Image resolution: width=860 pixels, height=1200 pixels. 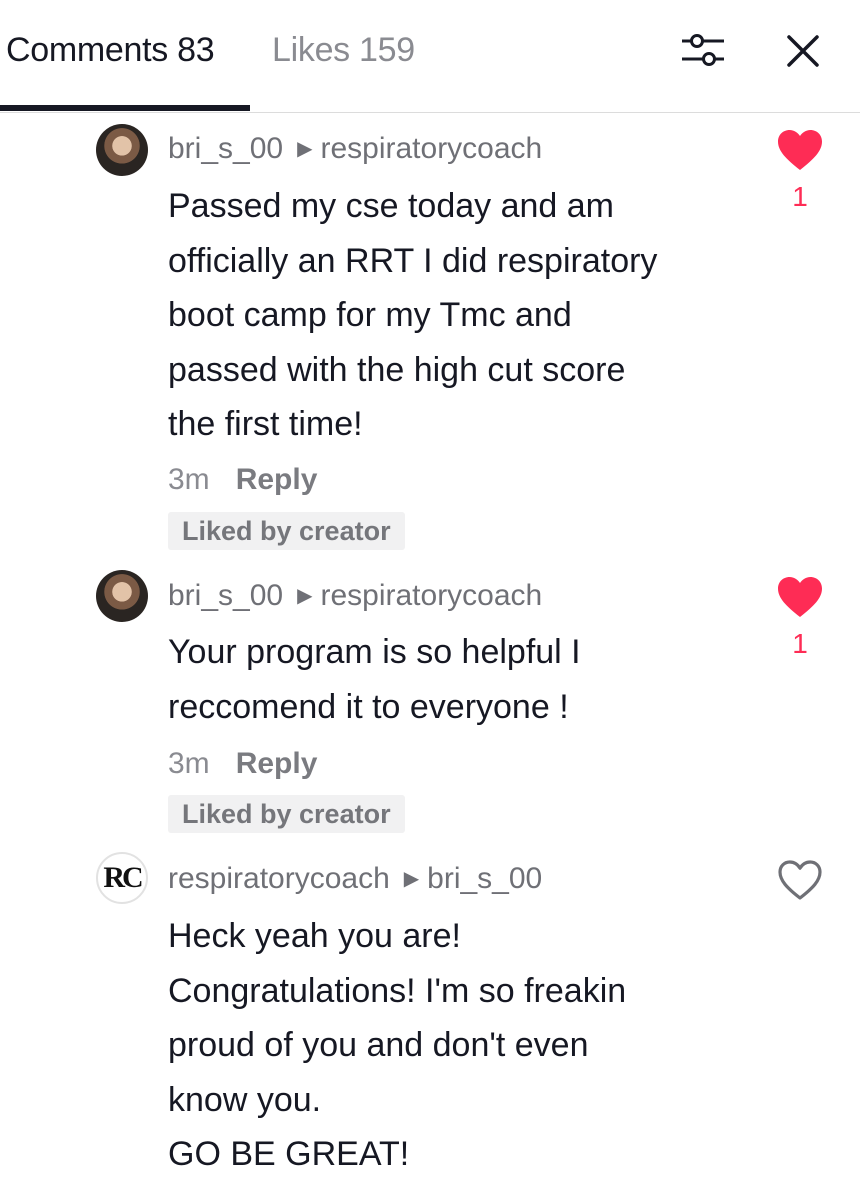 I want to click on comment-text-line: Heck yeah you are!, so click(x=314, y=936).